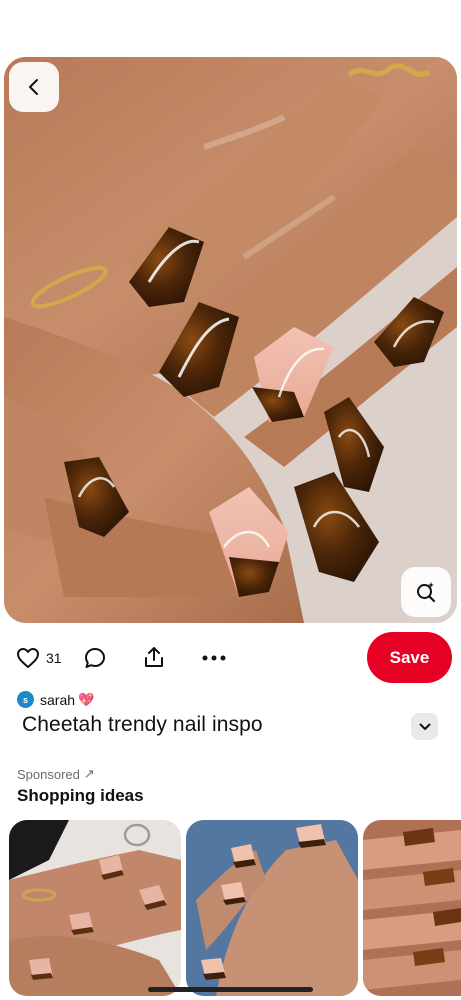  I want to click on more-dots-icon, so click(214, 658).